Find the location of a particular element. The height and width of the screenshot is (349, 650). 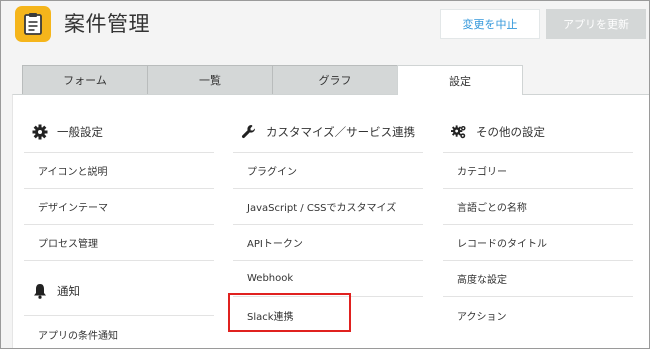

menu-item-language-names: 言語ごとの名称 is located at coordinates (538, 207).